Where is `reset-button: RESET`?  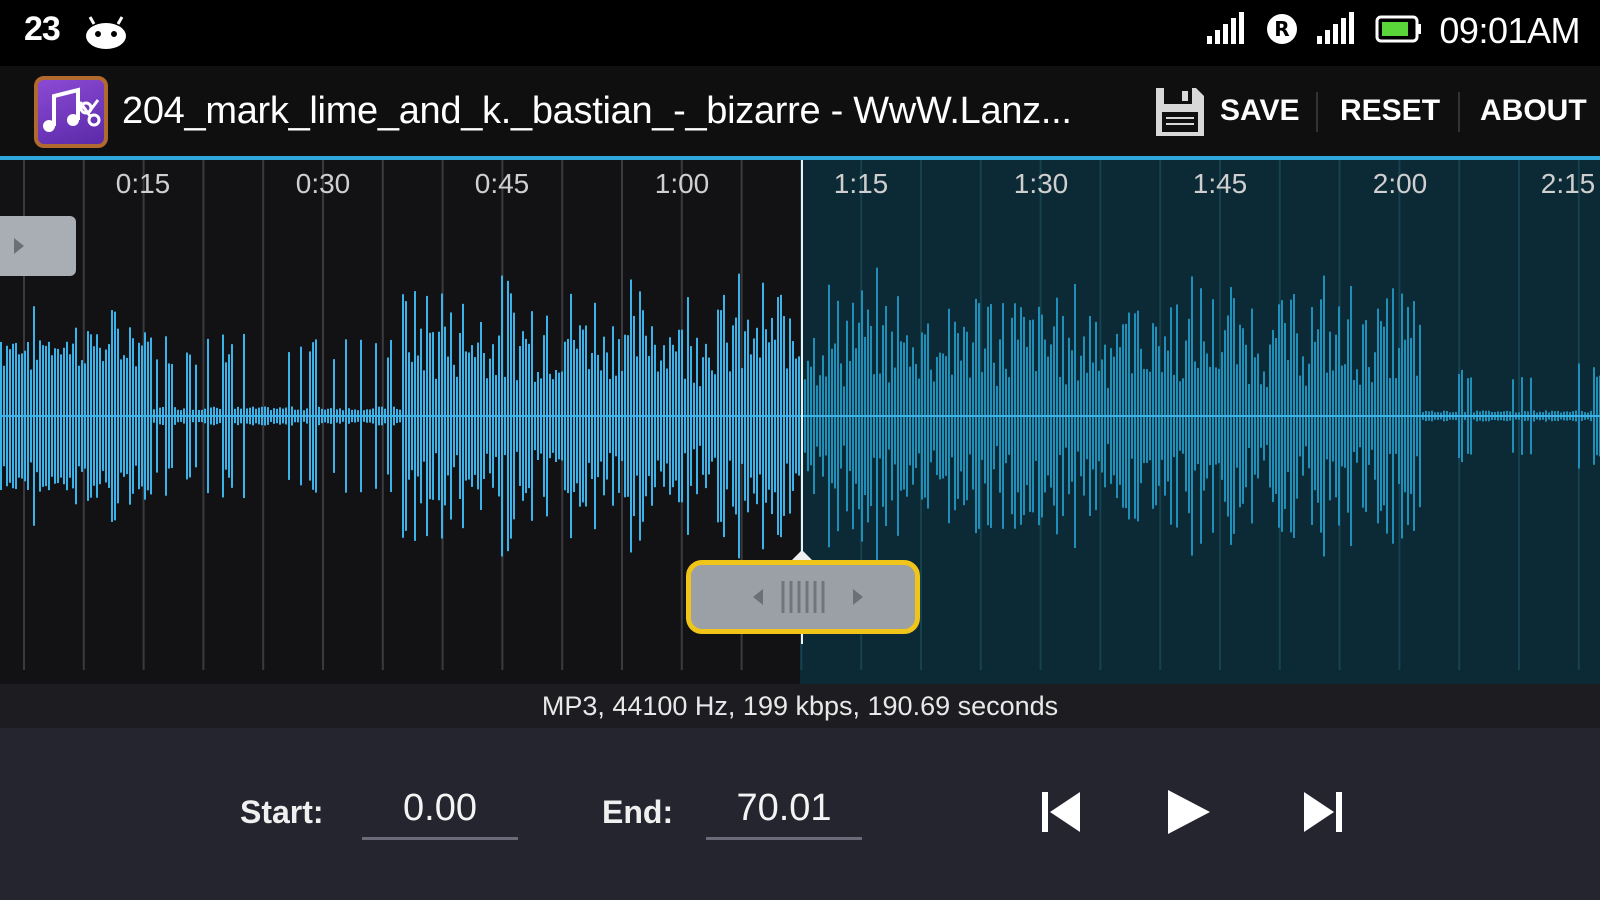
reset-button: RESET is located at coordinates (1390, 111).